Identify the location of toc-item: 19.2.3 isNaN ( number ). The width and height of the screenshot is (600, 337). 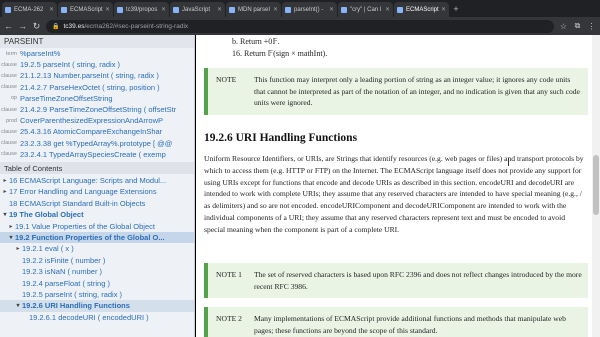
(97, 271).